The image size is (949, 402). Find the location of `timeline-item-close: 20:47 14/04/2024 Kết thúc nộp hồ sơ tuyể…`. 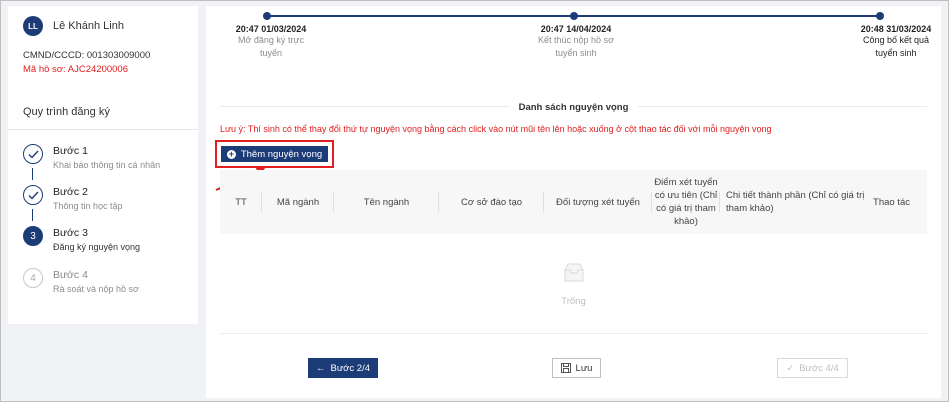

timeline-item-close: 20:47 14/04/2024 Kết thúc nộp hồ sơ tuyể… is located at coordinates (576, 42).